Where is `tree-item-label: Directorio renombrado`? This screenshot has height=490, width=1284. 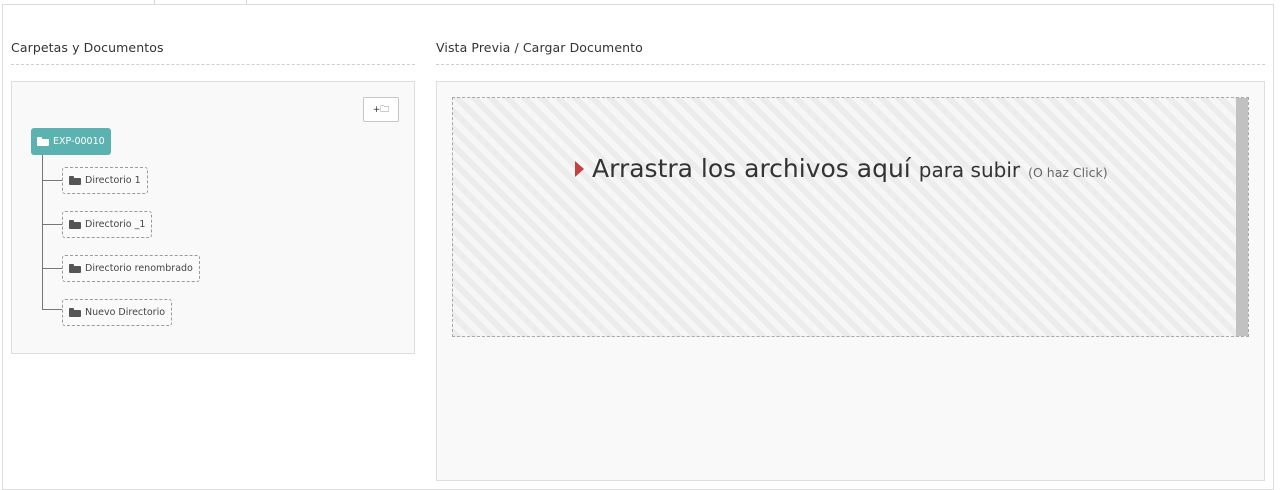
tree-item-label: Directorio renombrado is located at coordinates (139, 268).